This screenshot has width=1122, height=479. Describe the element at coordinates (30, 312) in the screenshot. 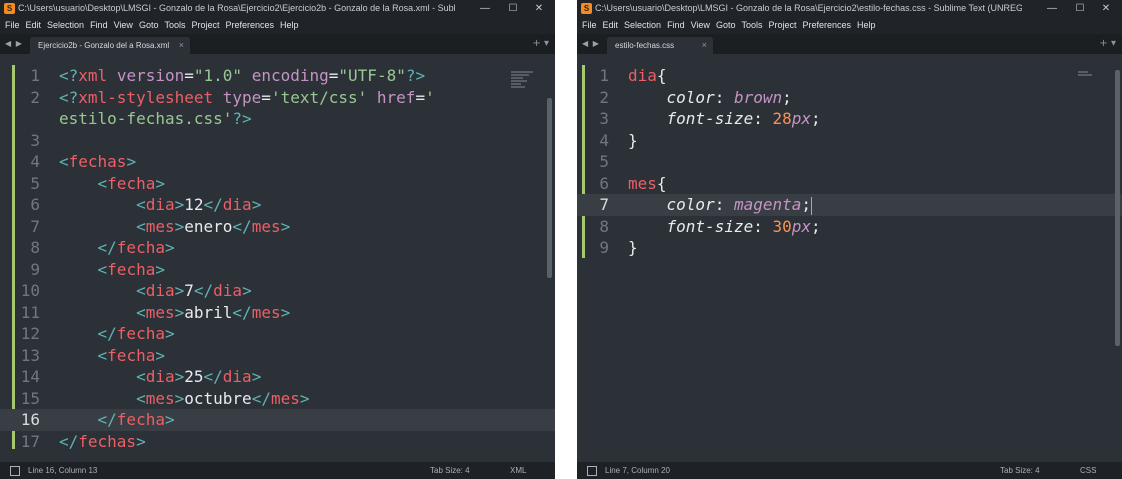

I see `line-number: 11` at that location.